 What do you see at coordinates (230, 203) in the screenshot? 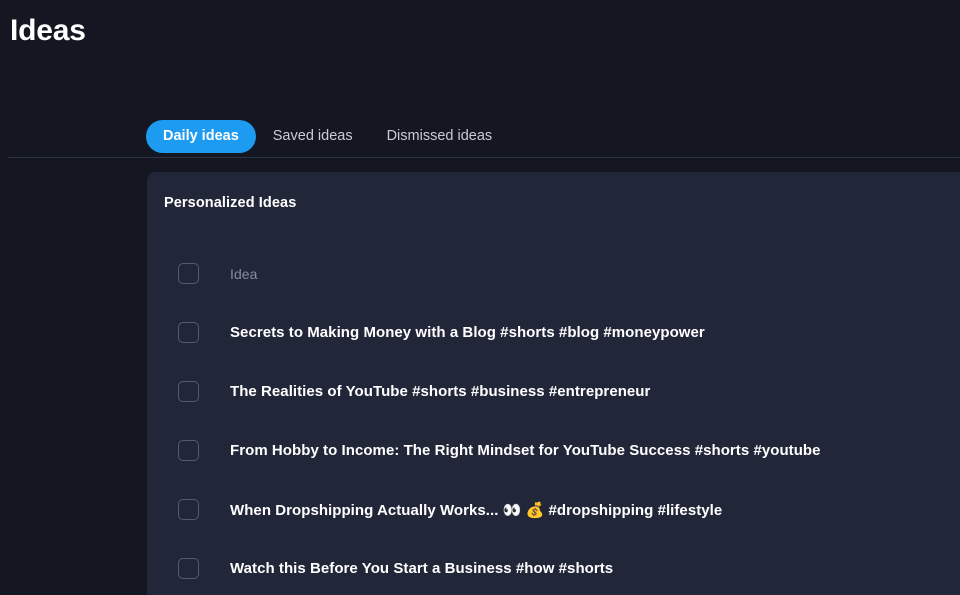
I see `panel-title: Personalized Ideas` at bounding box center [230, 203].